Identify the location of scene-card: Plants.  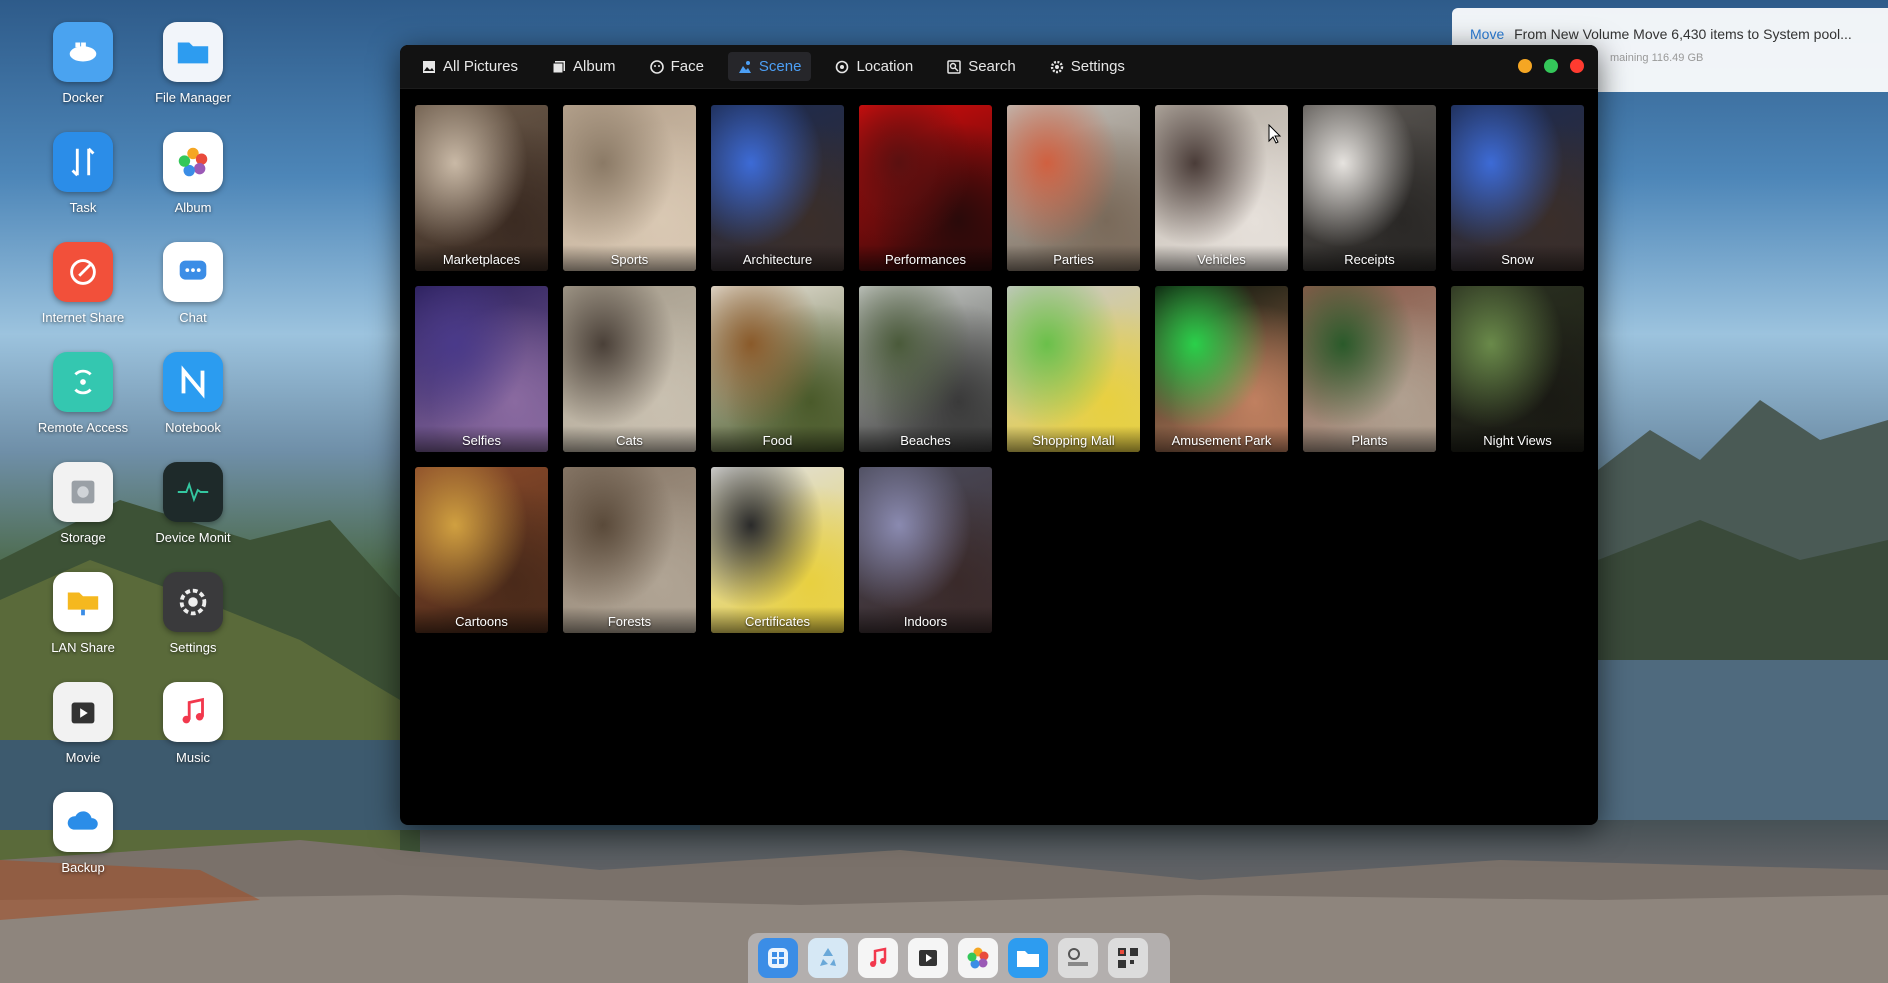
(1369, 369).